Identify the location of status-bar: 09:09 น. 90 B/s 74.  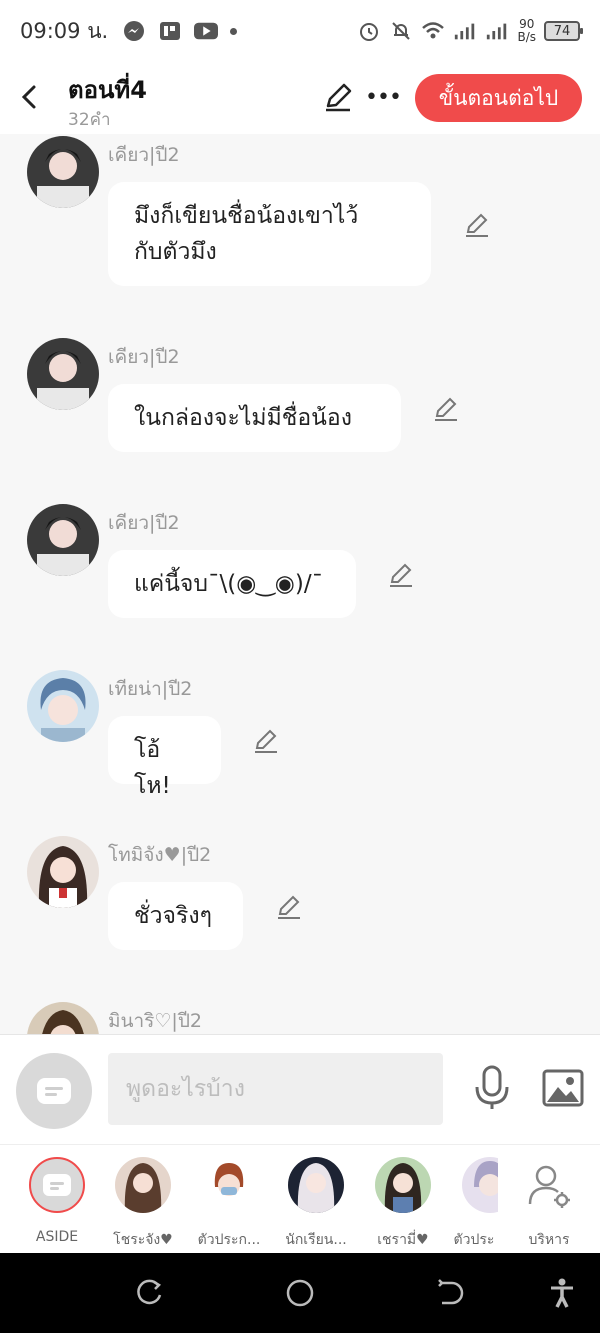
(300, 31).